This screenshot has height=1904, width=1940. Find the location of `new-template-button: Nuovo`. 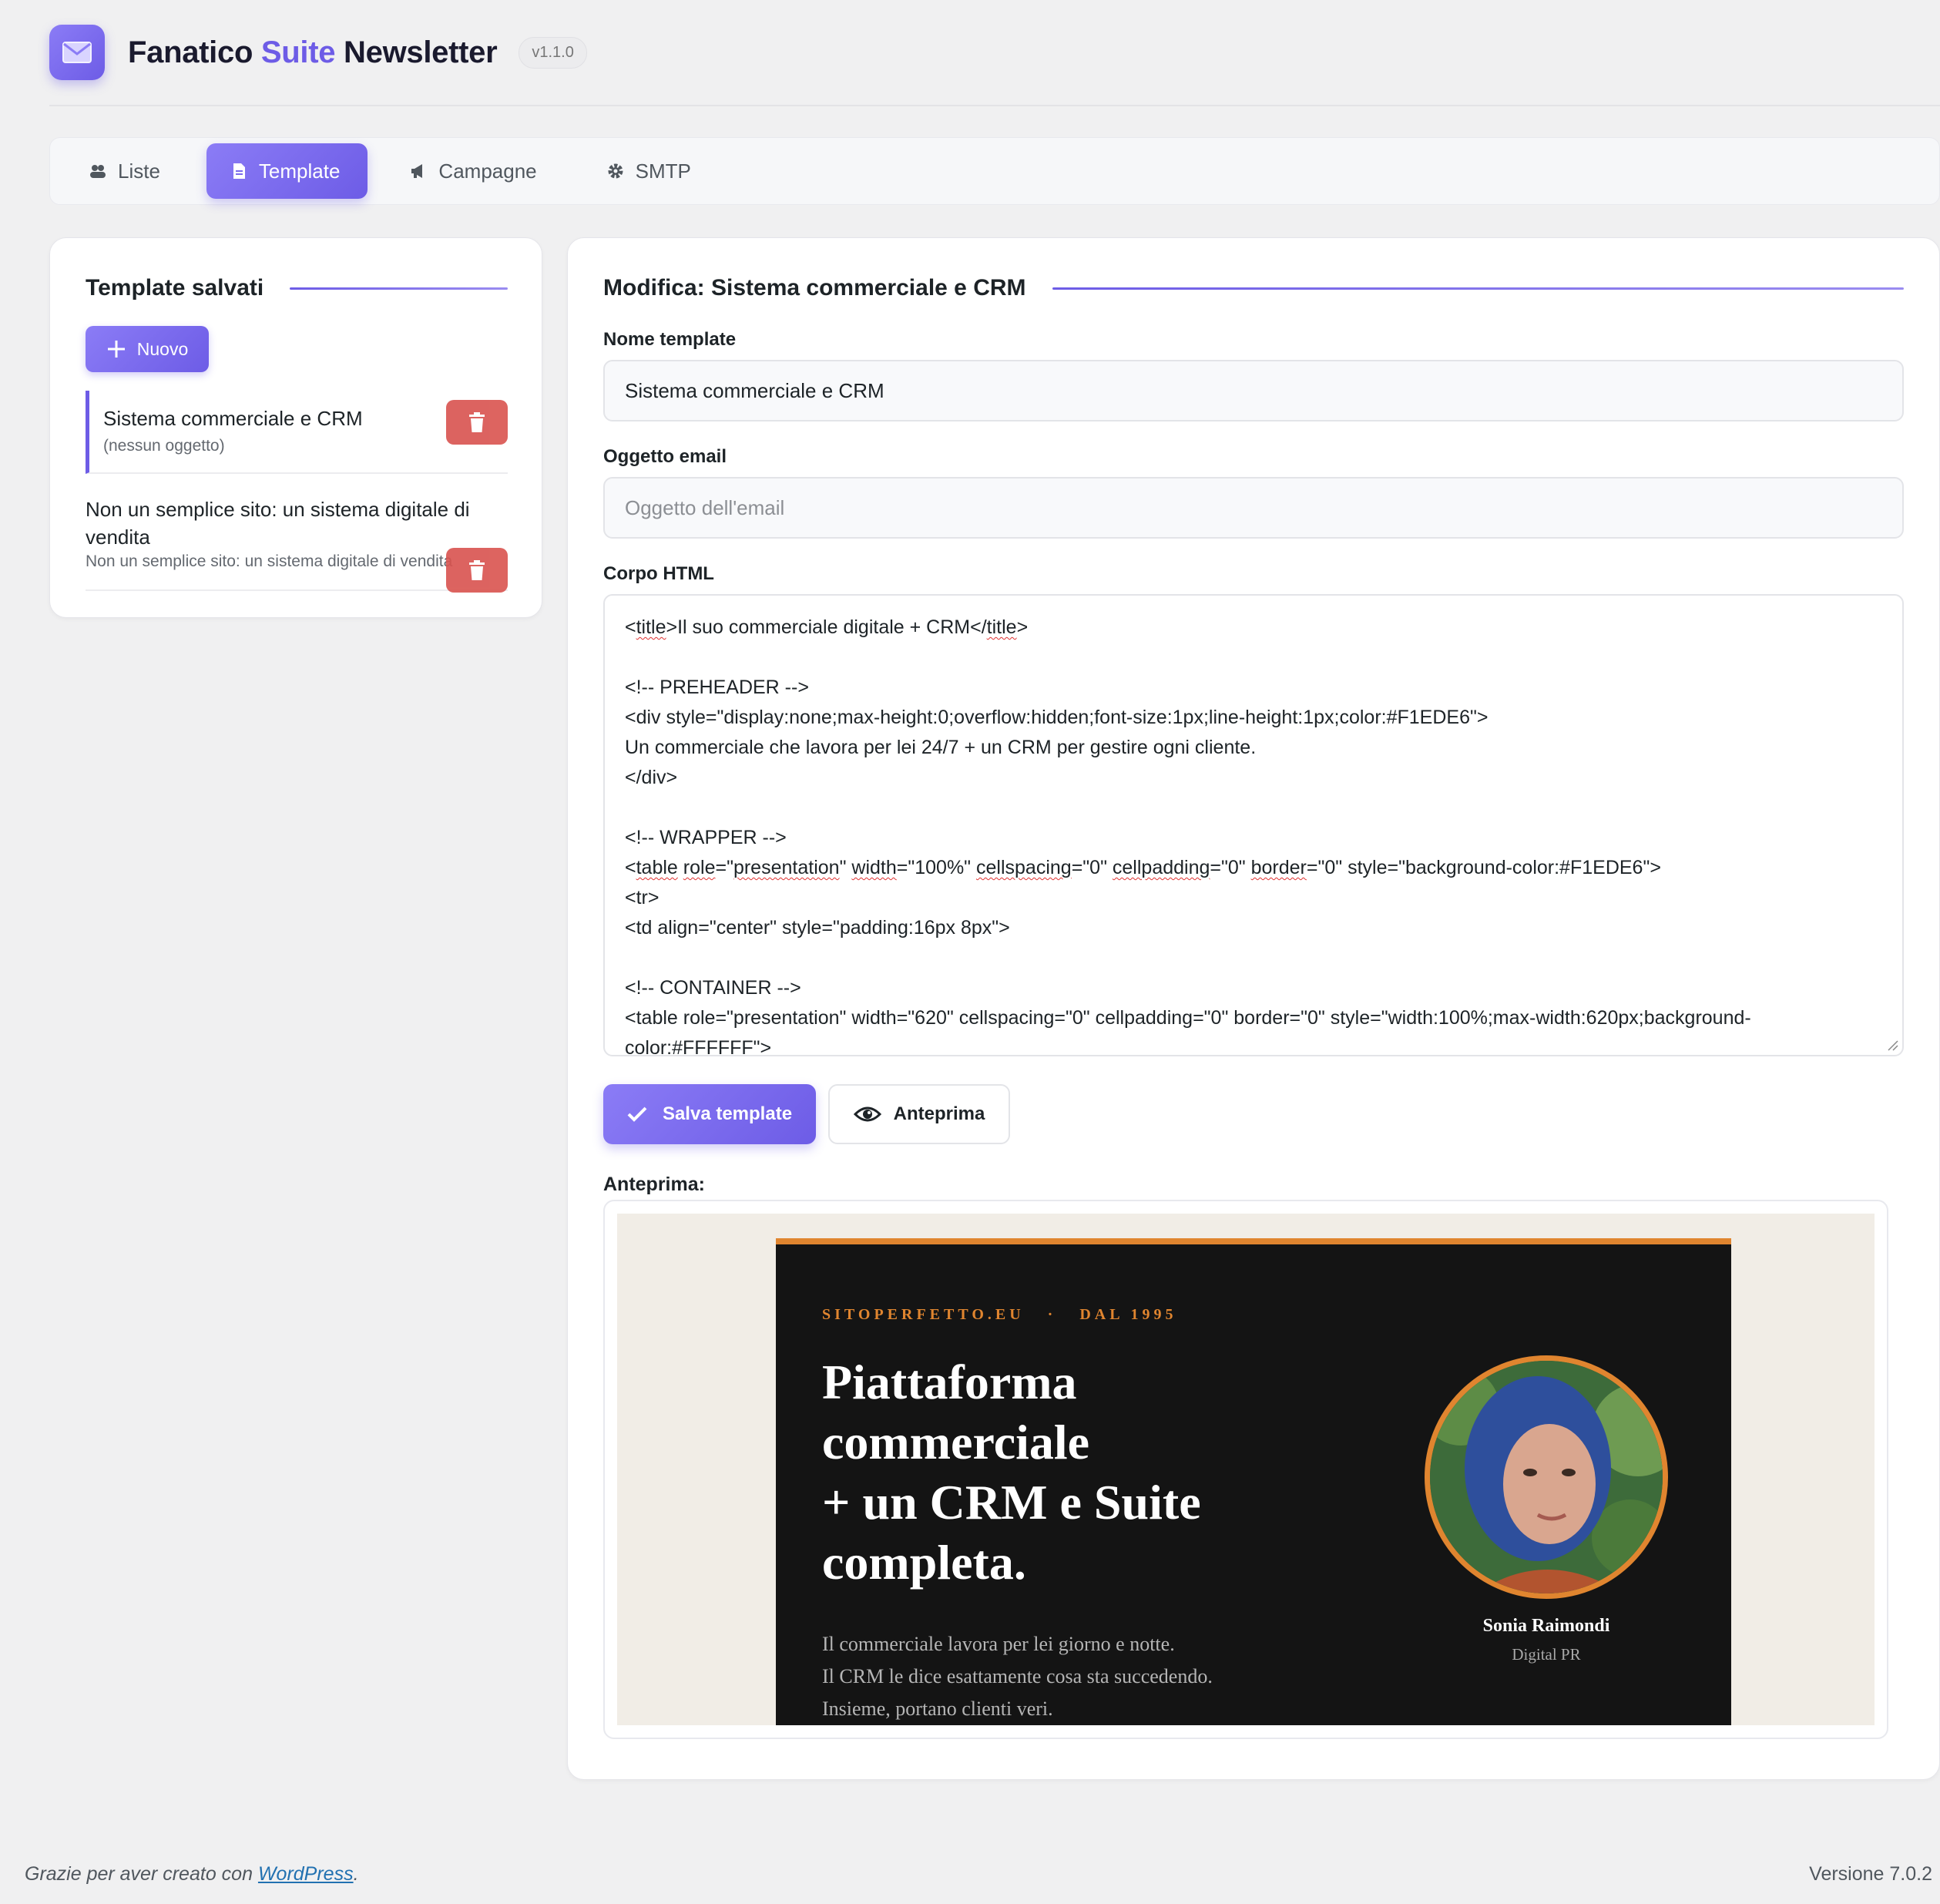

new-template-button: Nuovo is located at coordinates (147, 349).